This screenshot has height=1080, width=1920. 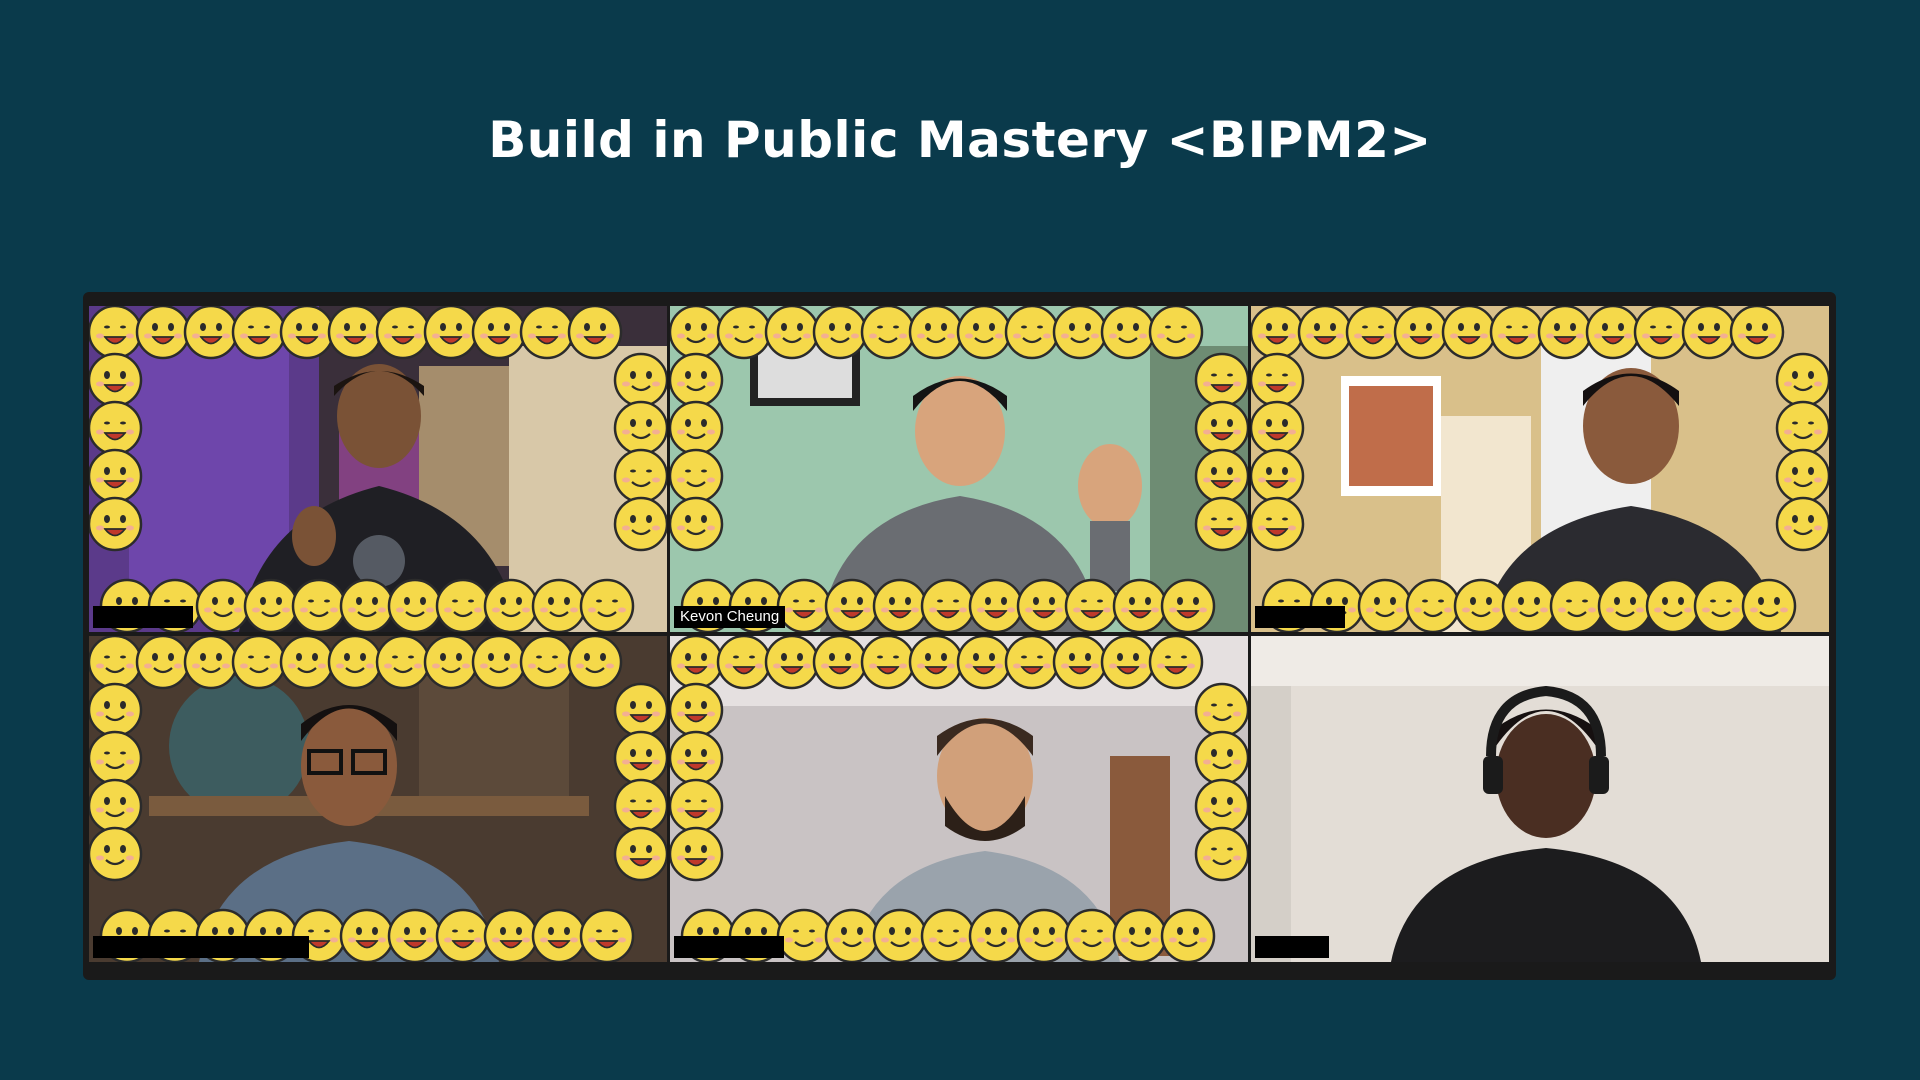 I want to click on video-tile-2: Kevon Cheung, so click(x=959, y=469).